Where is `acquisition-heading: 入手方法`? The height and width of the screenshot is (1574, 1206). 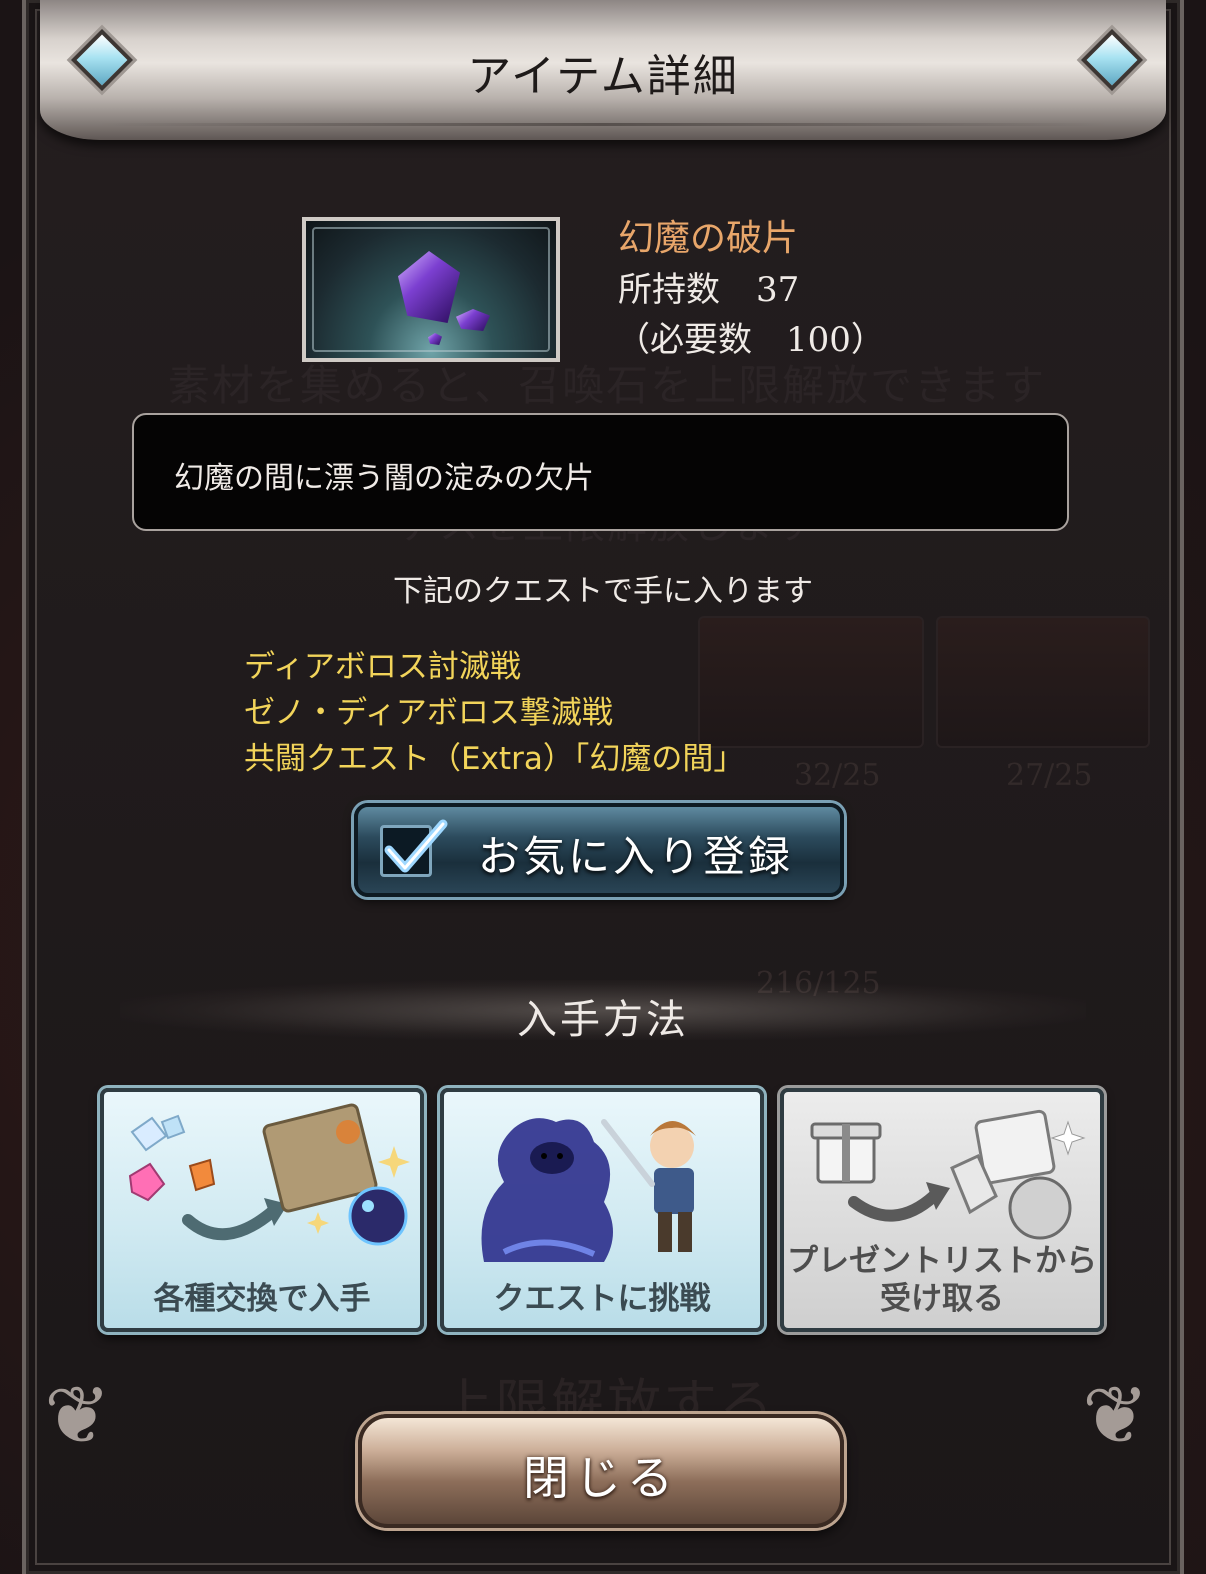 acquisition-heading: 入手方法 is located at coordinates (603, 1020).